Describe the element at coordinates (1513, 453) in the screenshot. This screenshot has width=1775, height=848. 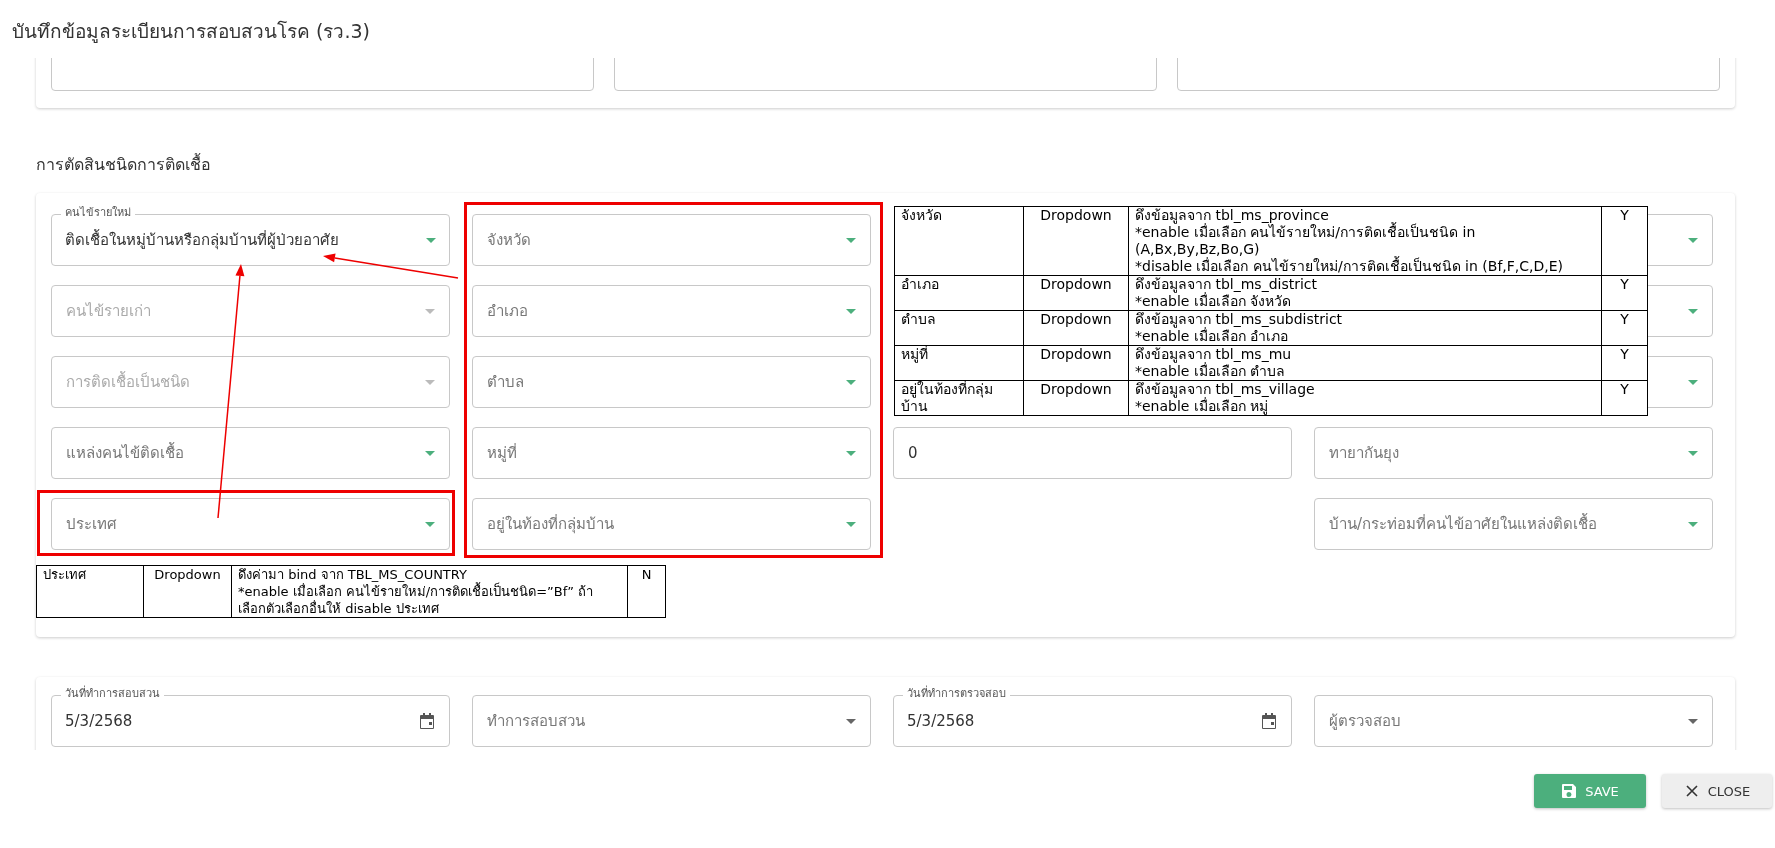
I see `dropdown-field: ทายากันยุง` at that location.